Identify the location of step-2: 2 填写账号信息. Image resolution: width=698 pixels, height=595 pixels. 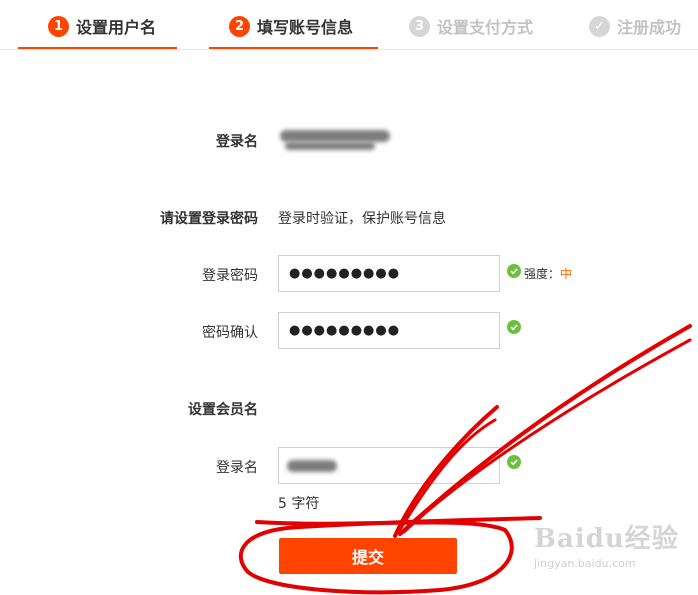
(291, 26).